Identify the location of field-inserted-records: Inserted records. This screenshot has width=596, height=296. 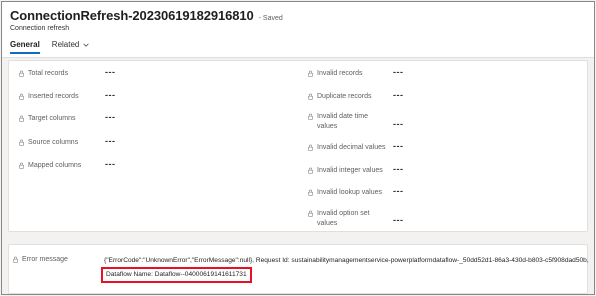
(48, 97).